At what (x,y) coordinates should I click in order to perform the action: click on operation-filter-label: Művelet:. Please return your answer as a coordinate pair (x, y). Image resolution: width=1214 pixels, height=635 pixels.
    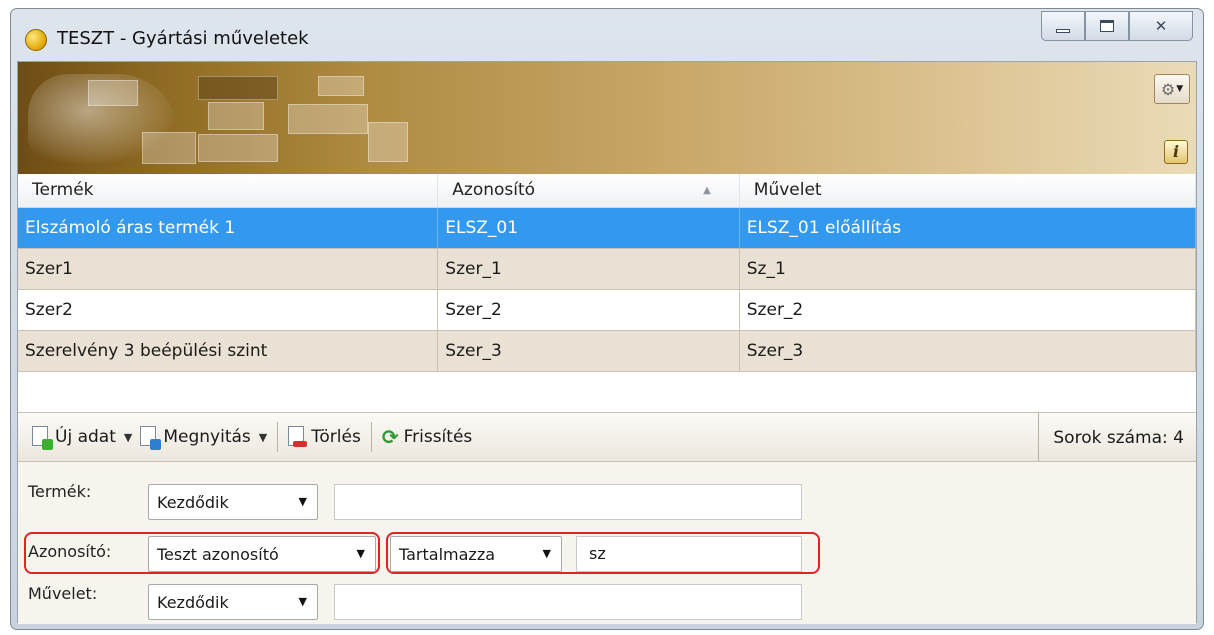
    Looking at the image, I should click on (63, 593).